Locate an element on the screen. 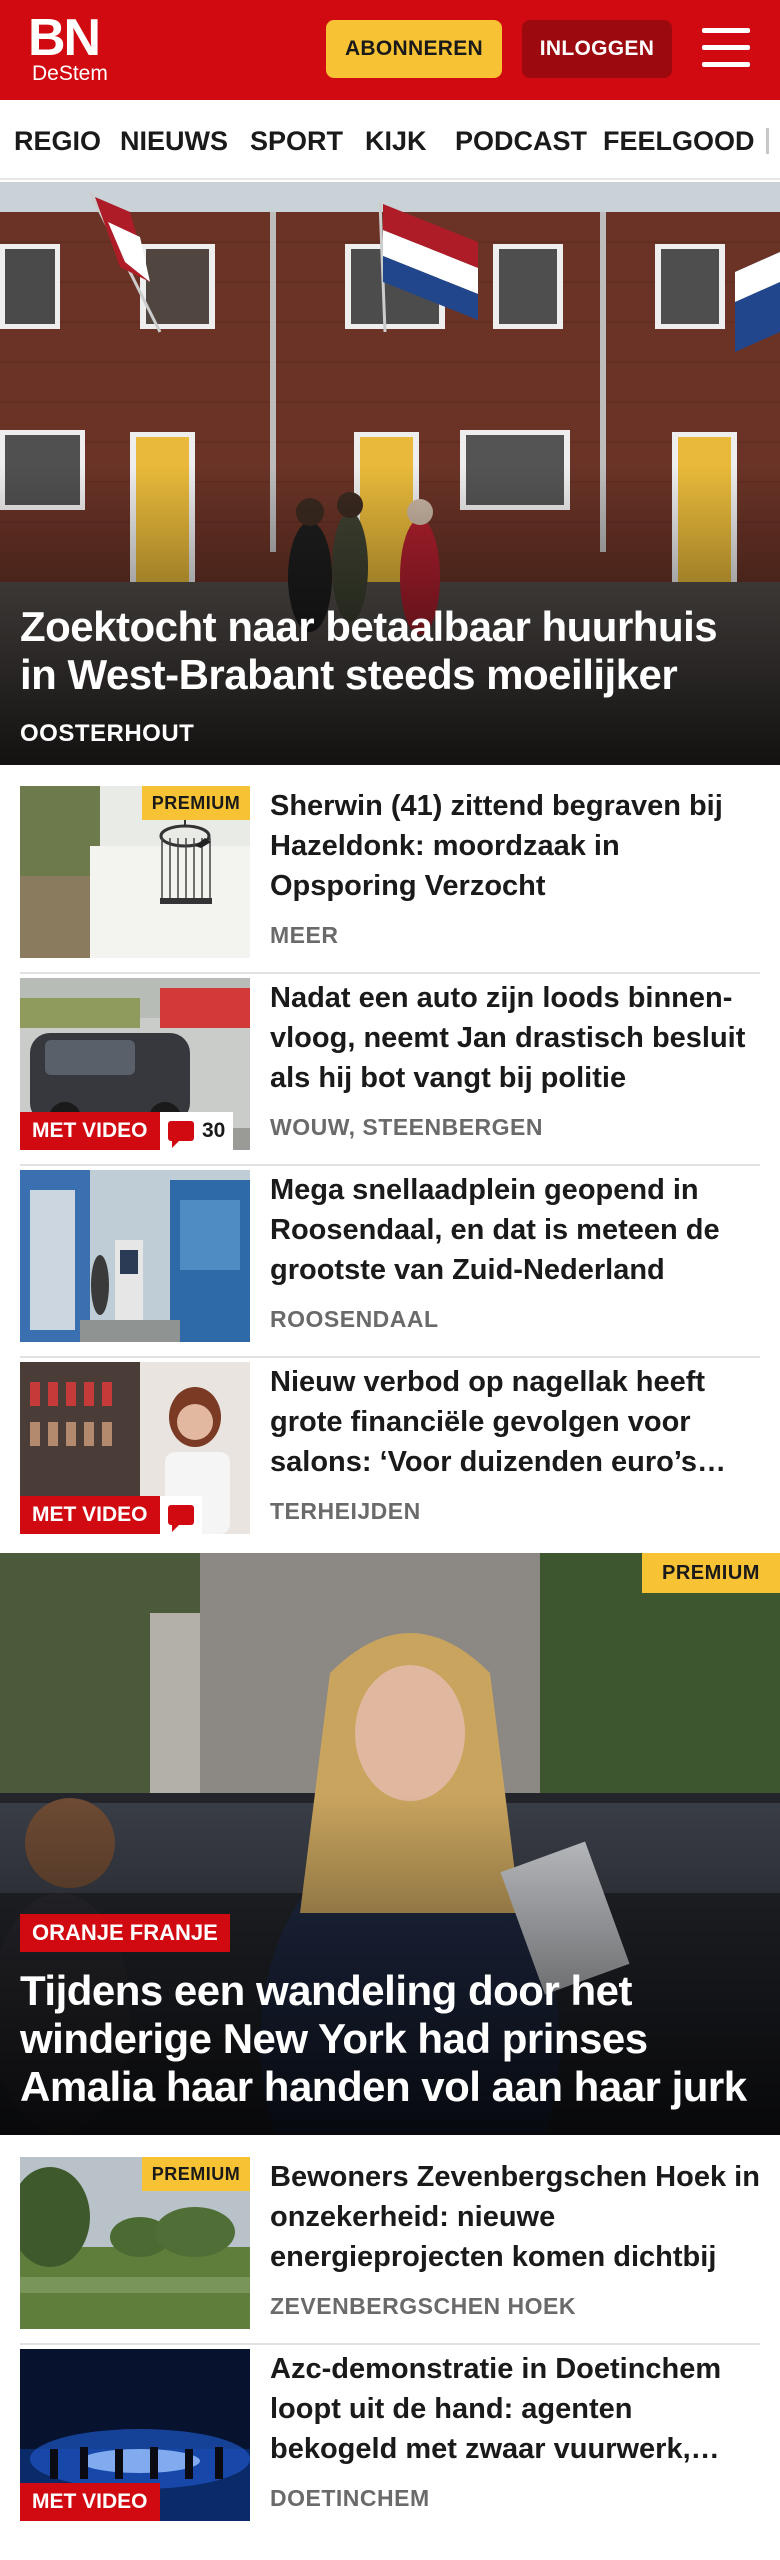 The width and height of the screenshot is (780, 2560). comment-badge is located at coordinates (181, 1515).